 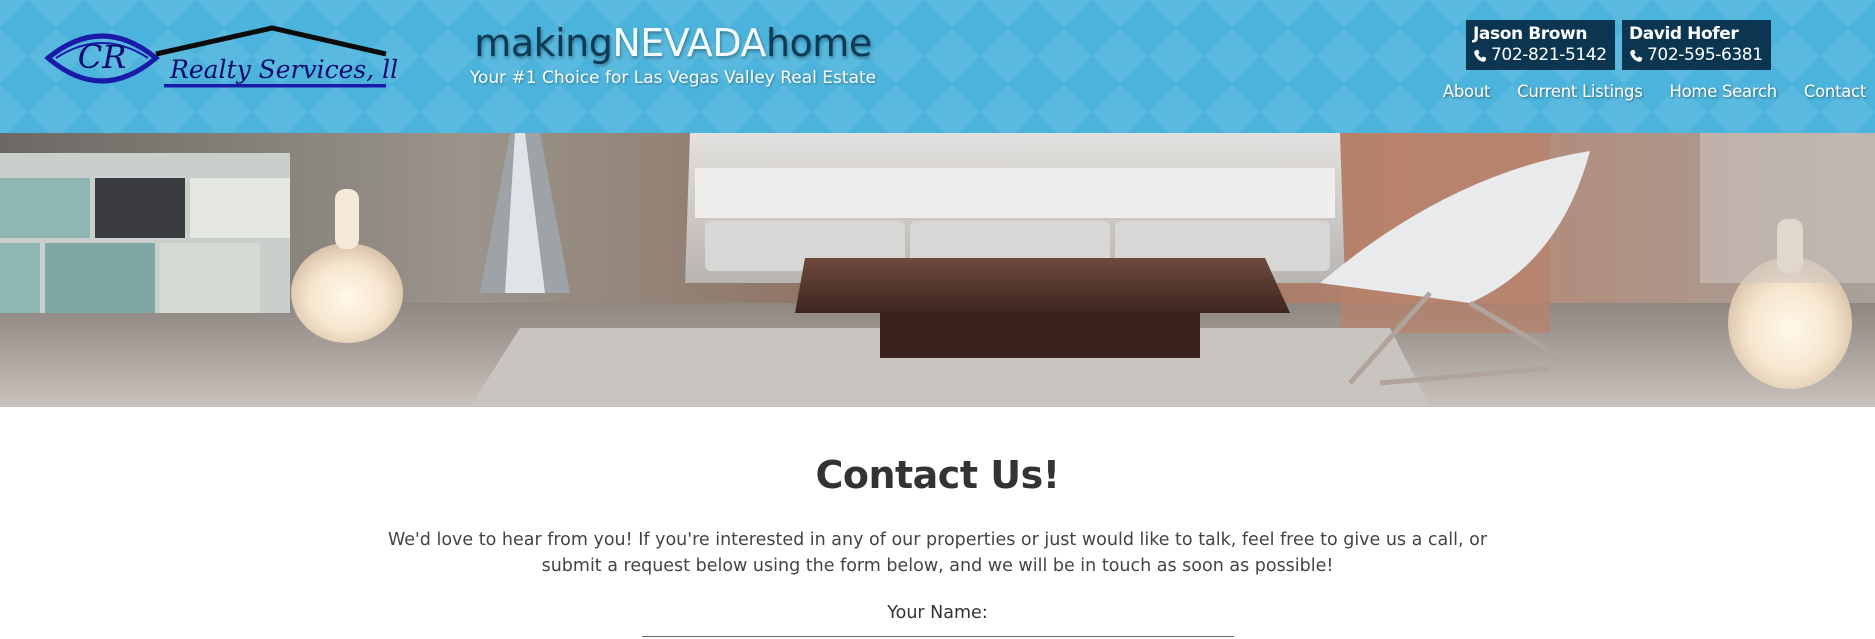 What do you see at coordinates (937, 631) in the screenshot?
I see `name-input` at bounding box center [937, 631].